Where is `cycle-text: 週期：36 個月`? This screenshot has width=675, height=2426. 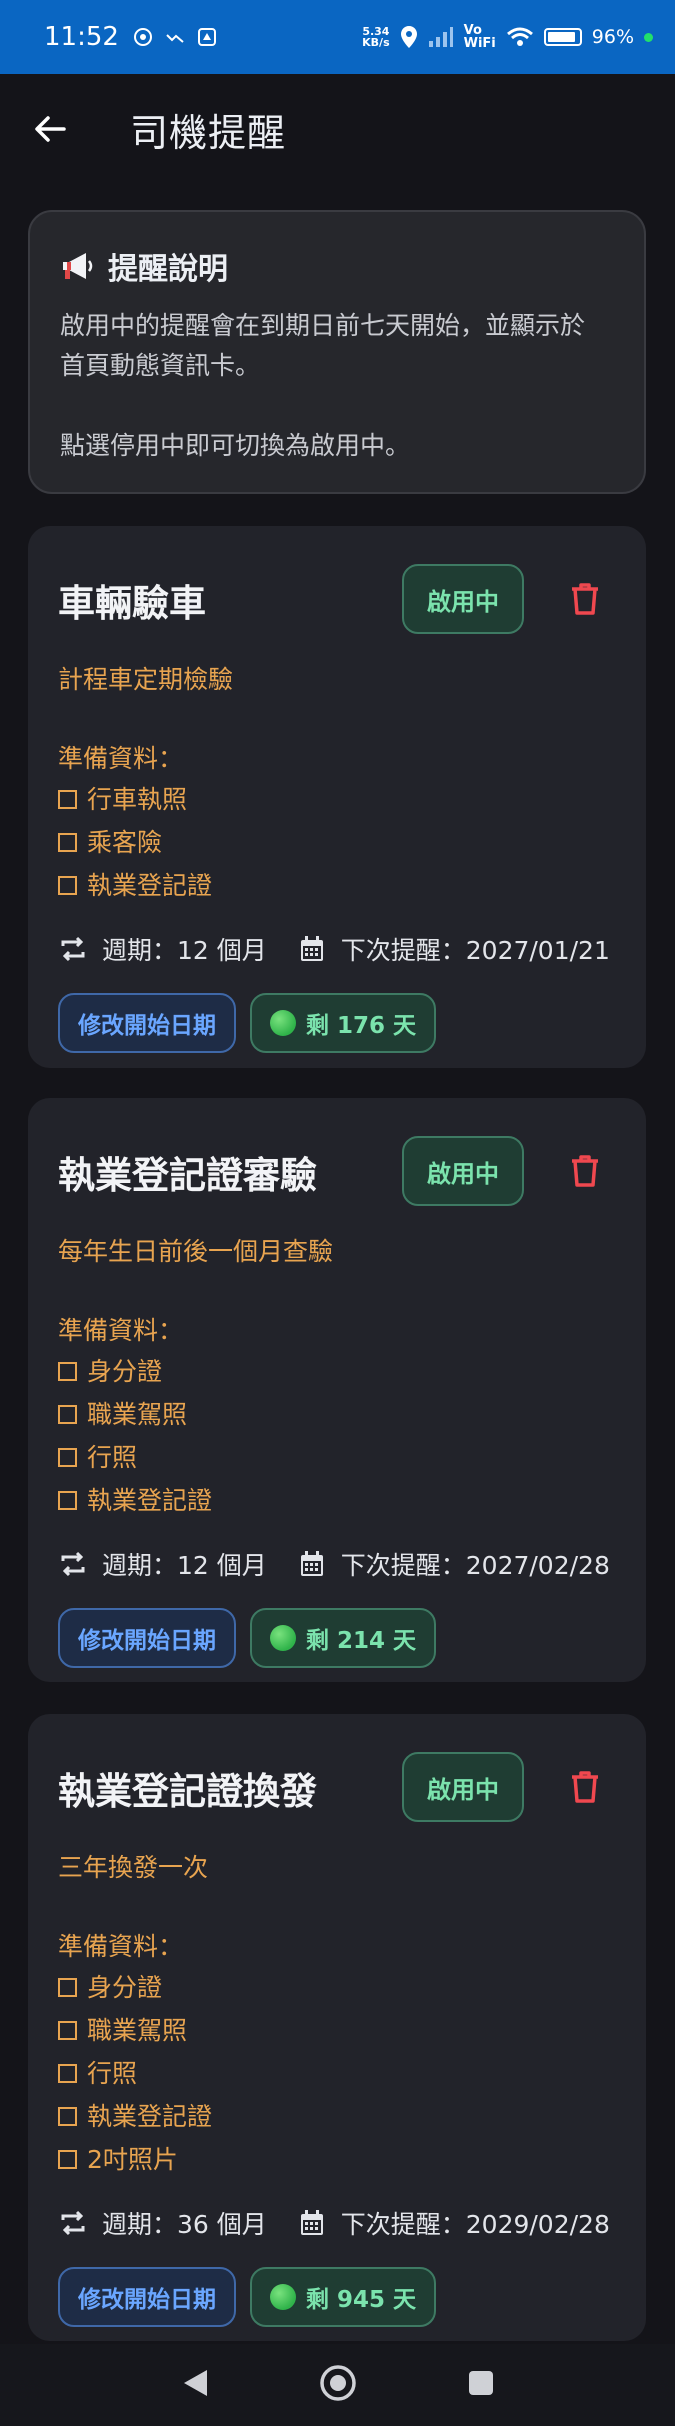 cycle-text: 週期：36 個月 is located at coordinates (184, 2224).